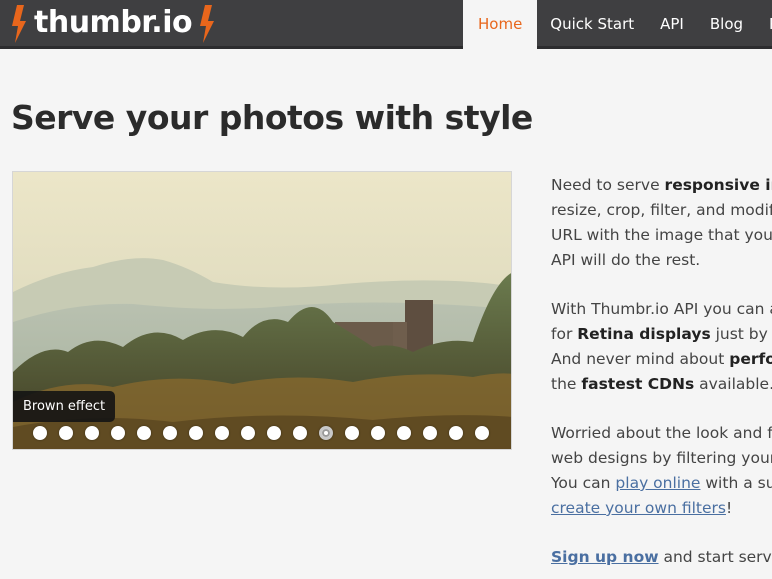  I want to click on emphasis: Retina displays, so click(644, 334).